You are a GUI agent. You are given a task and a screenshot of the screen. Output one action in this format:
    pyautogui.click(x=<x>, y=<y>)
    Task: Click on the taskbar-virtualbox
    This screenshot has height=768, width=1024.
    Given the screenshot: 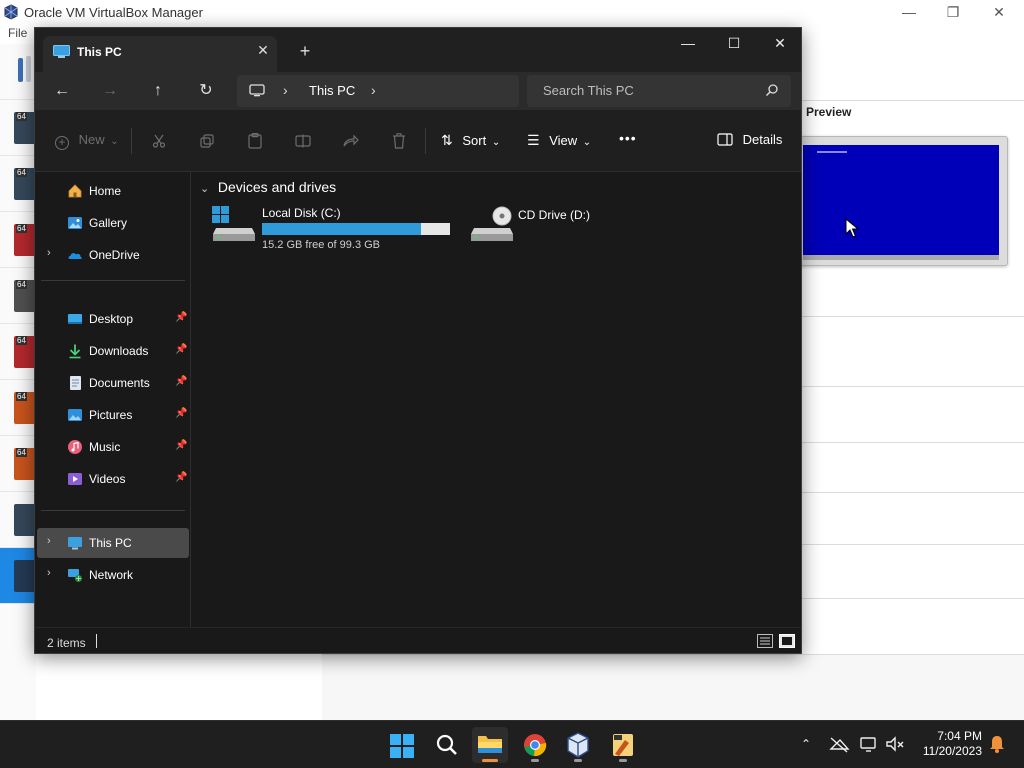 What is the action you would take?
    pyautogui.click(x=578, y=745)
    